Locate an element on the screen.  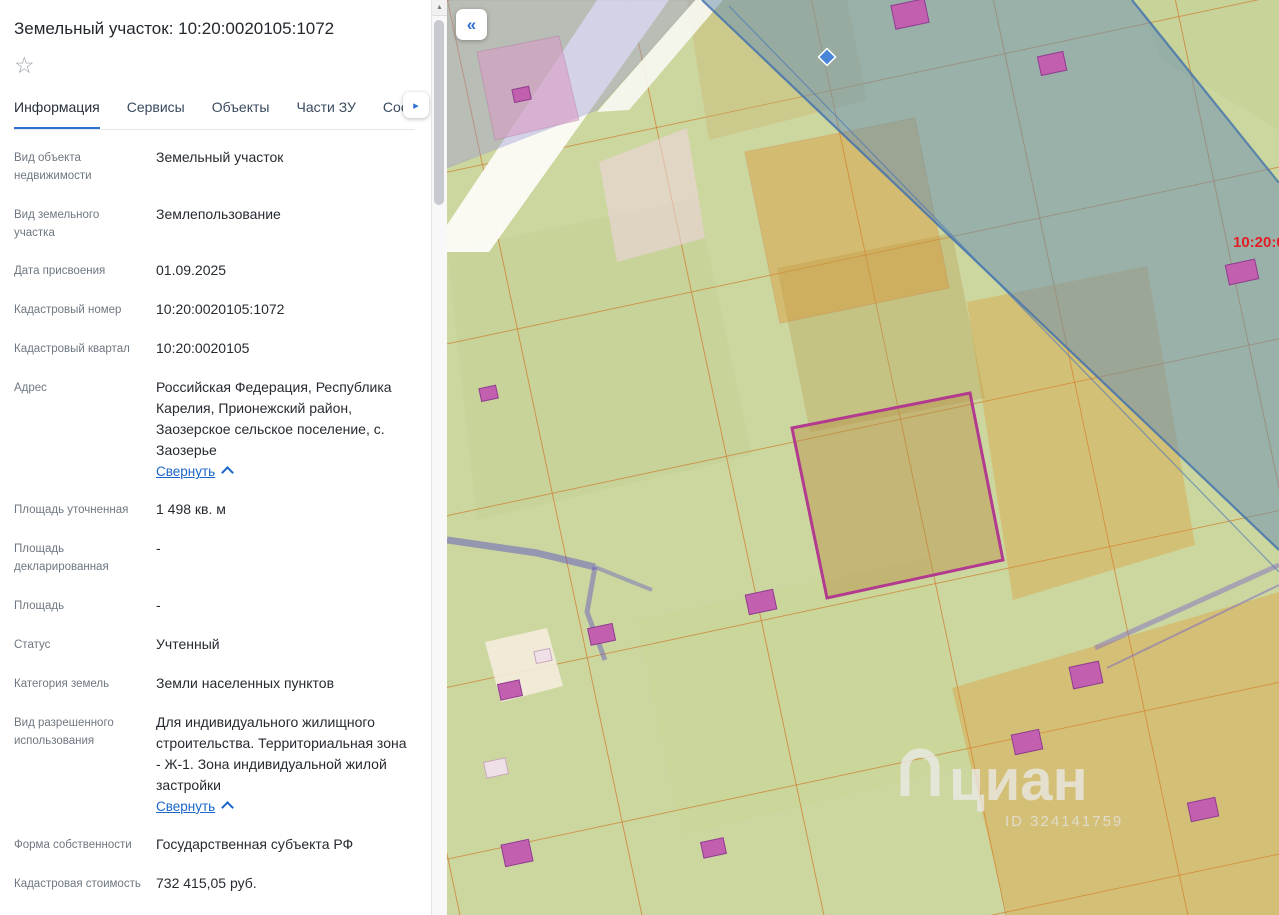
tab-bar: ИнформацияСервисыОбъектыЧасти ЗУСостав ▸ is located at coordinates (221, 110).